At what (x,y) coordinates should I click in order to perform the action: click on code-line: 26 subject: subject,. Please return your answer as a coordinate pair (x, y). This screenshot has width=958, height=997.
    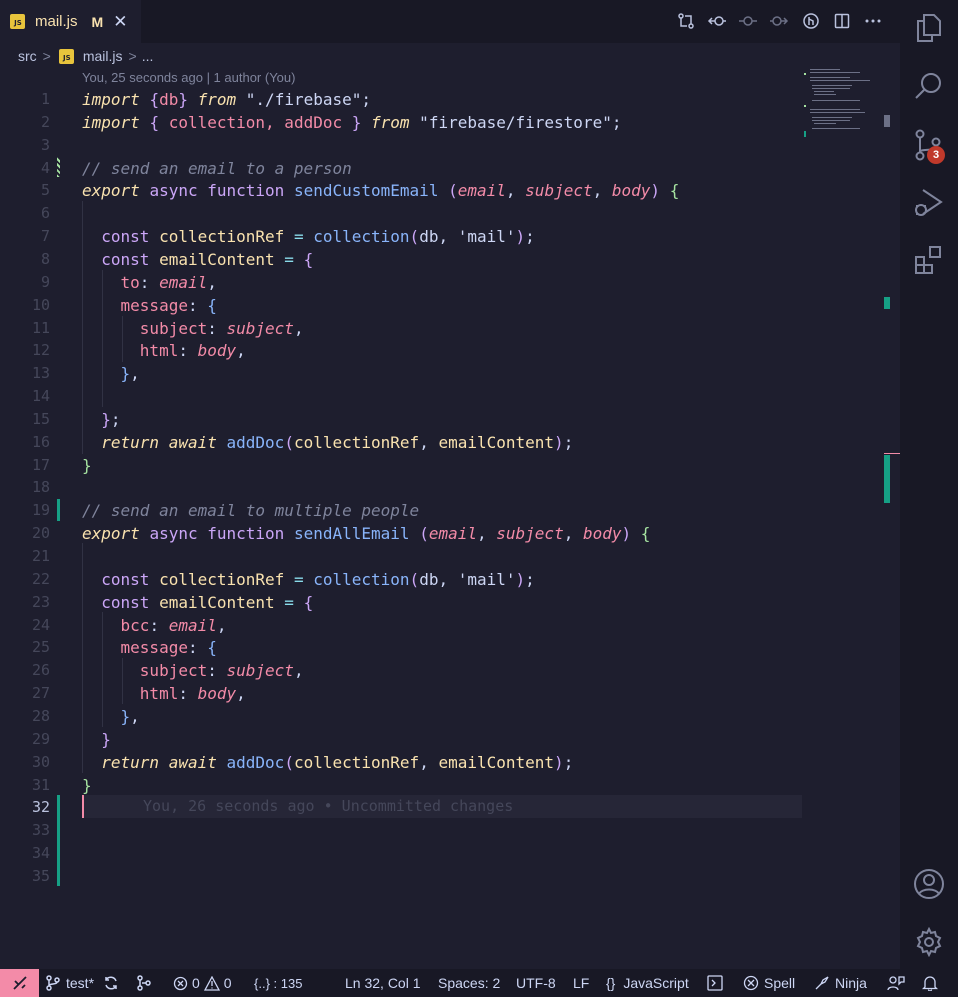
    Looking at the image, I should click on (450, 670).